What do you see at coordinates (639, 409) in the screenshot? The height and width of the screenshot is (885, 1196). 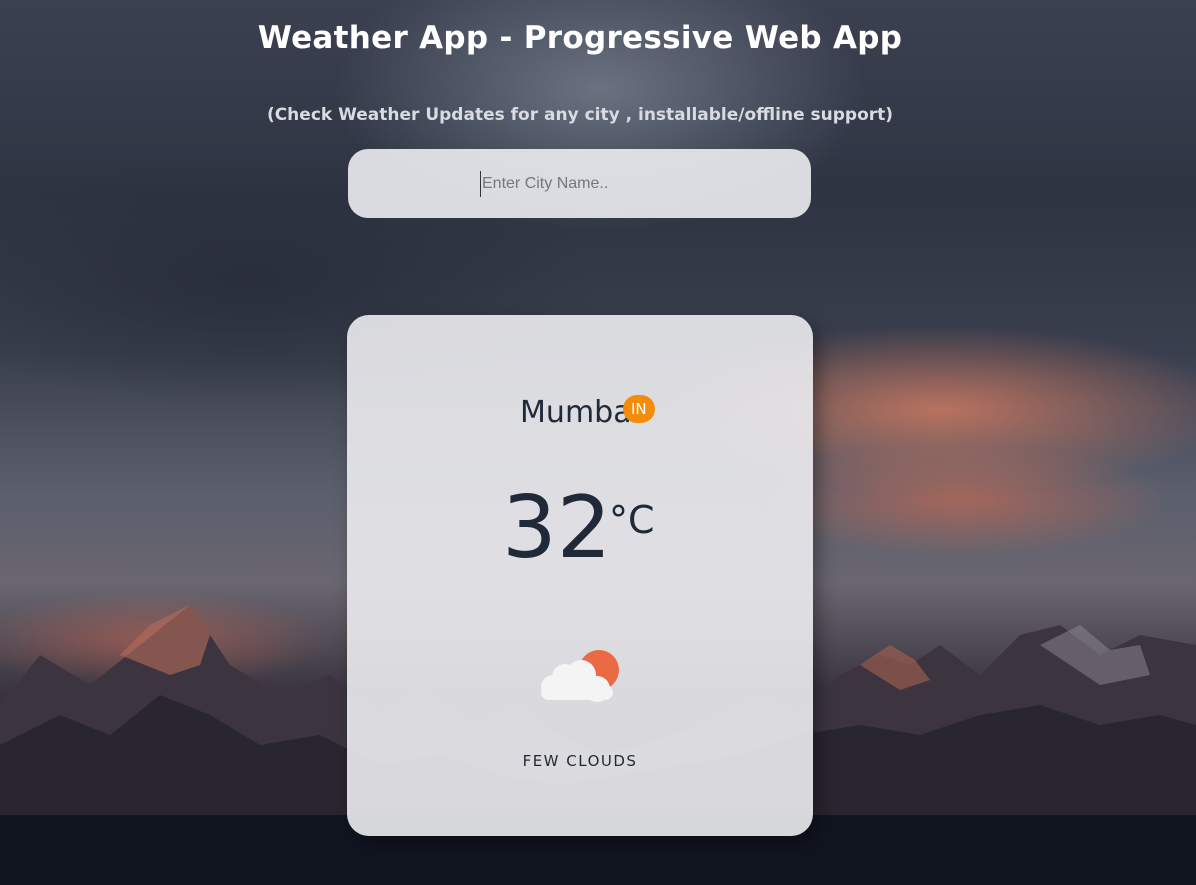 I see `country-badge: IN` at bounding box center [639, 409].